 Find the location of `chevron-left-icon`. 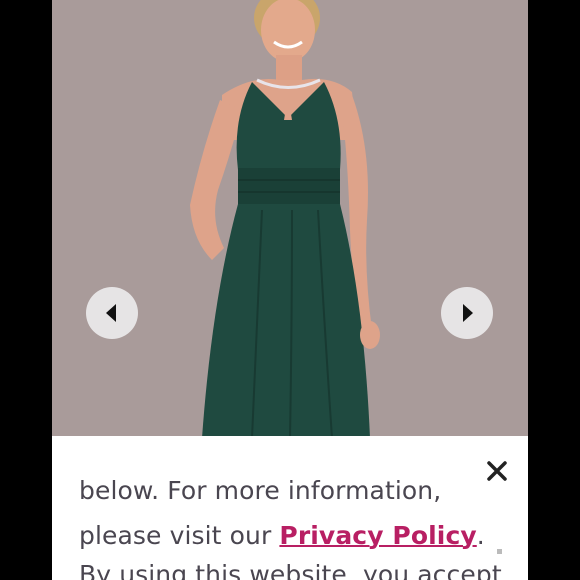

chevron-left-icon is located at coordinates (111, 313).